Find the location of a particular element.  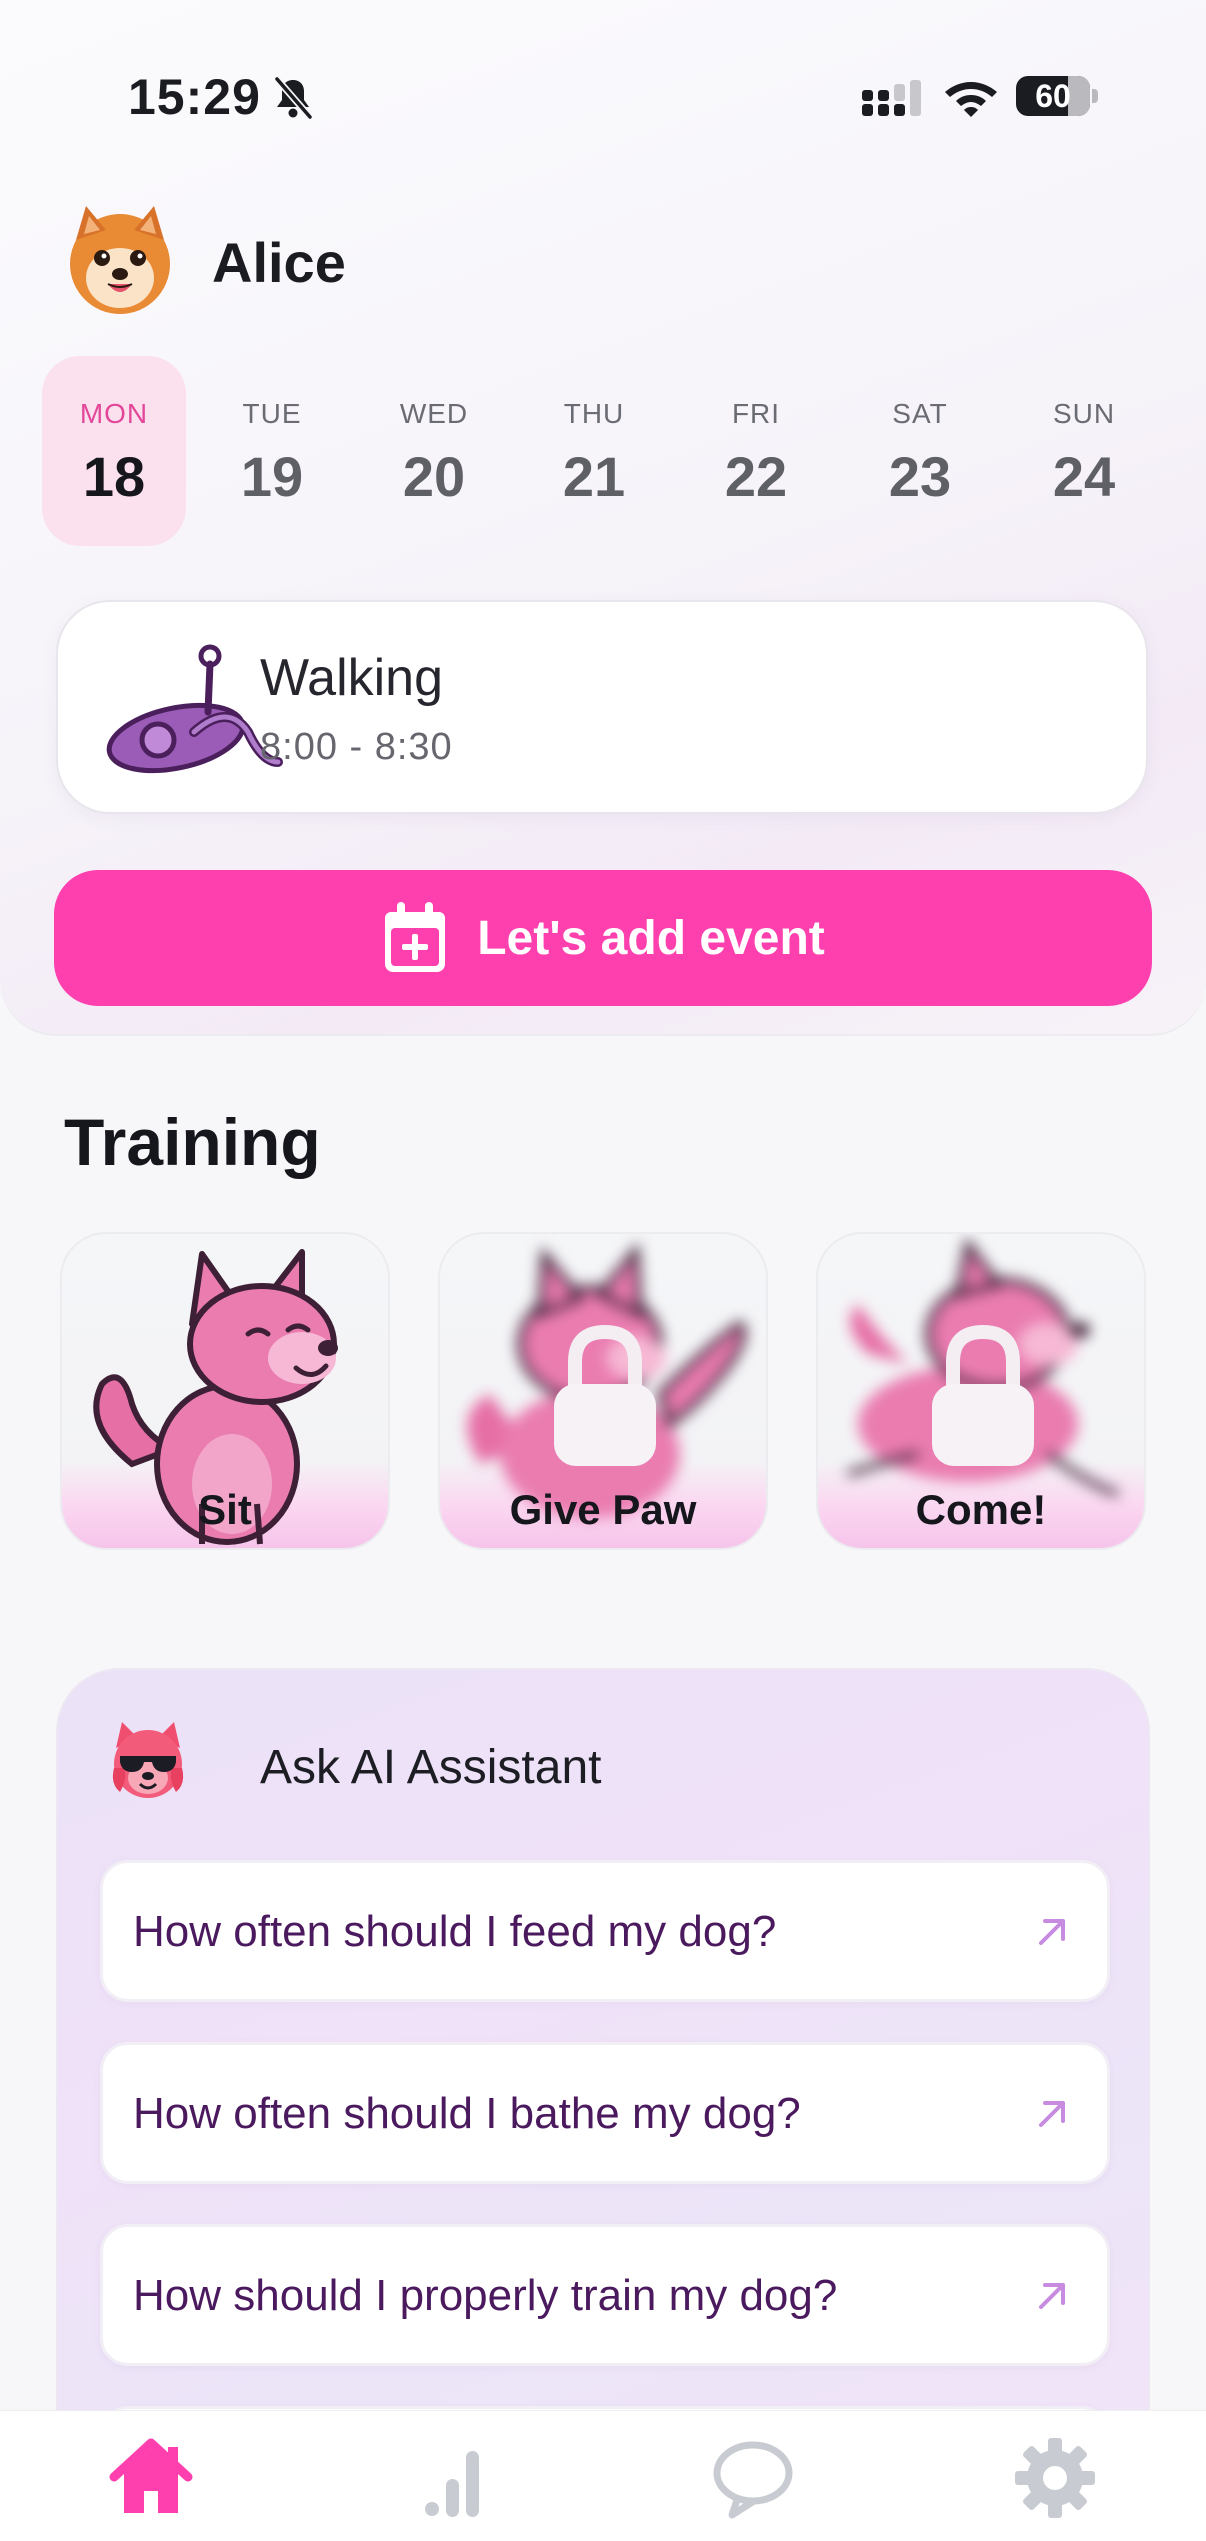

day-number: 19 is located at coordinates (272, 476).